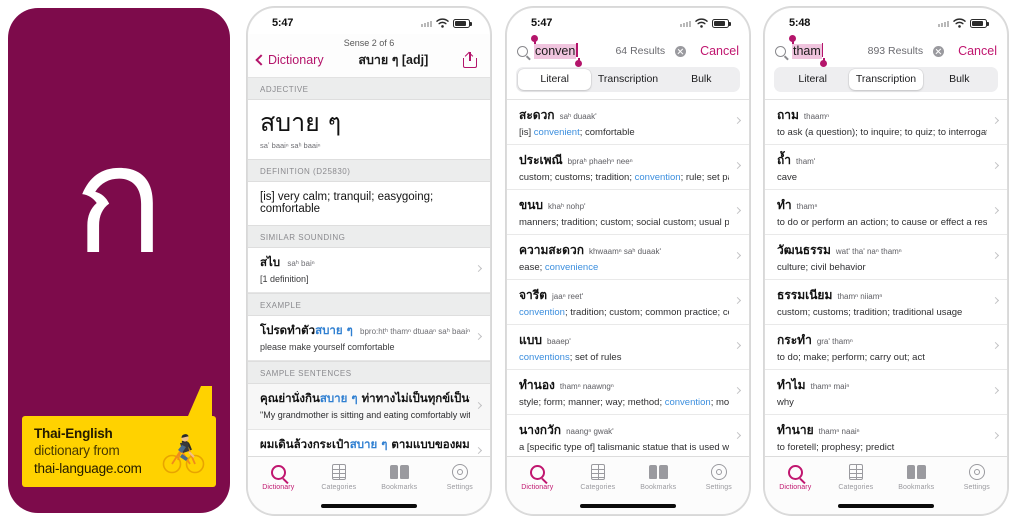  I want to click on cellular-signal-icon, so click(685, 23).